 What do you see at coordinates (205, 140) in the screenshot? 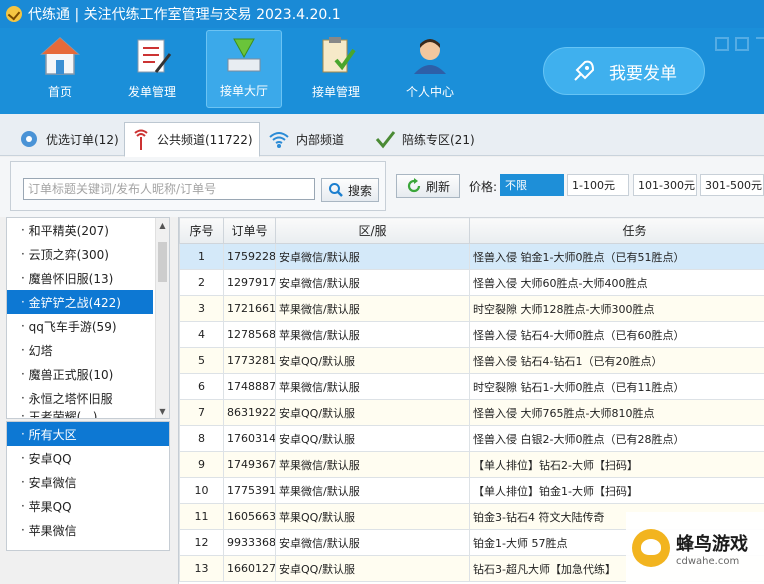
I see `tab-public-channel-label: 公共频道(11722)` at bounding box center [205, 140].